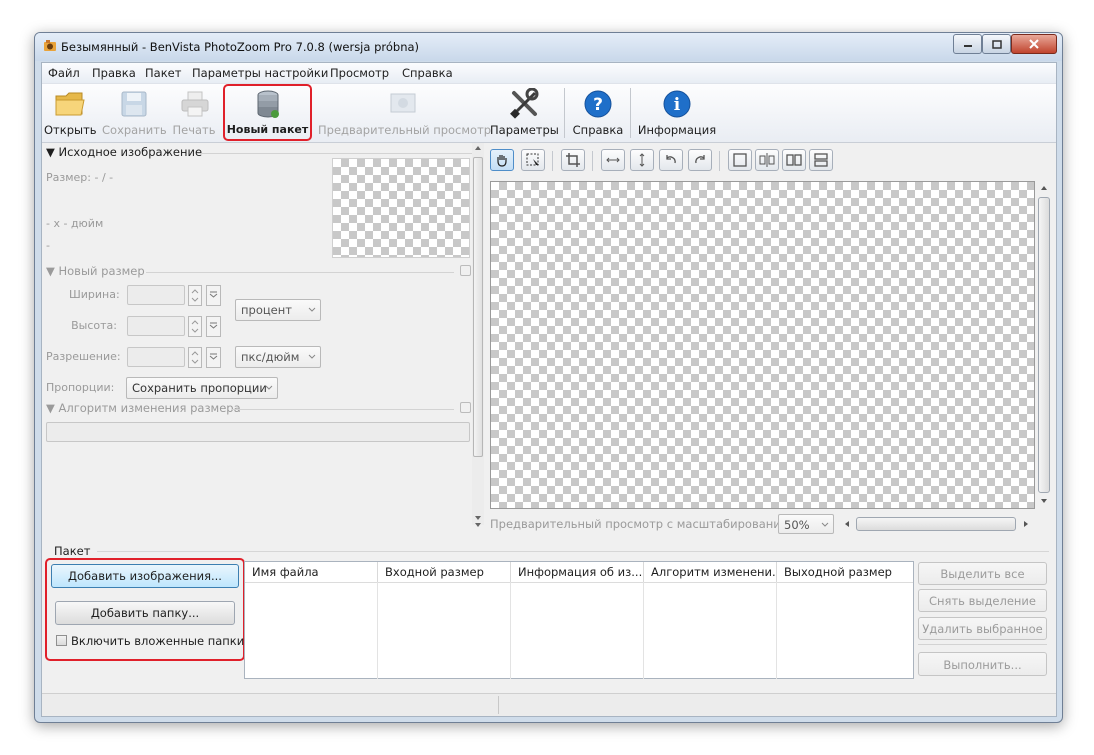 This screenshot has height=755, width=1094. I want to click on algorithm-header: ▼ Алгоритм изменения размера, so click(143, 408).